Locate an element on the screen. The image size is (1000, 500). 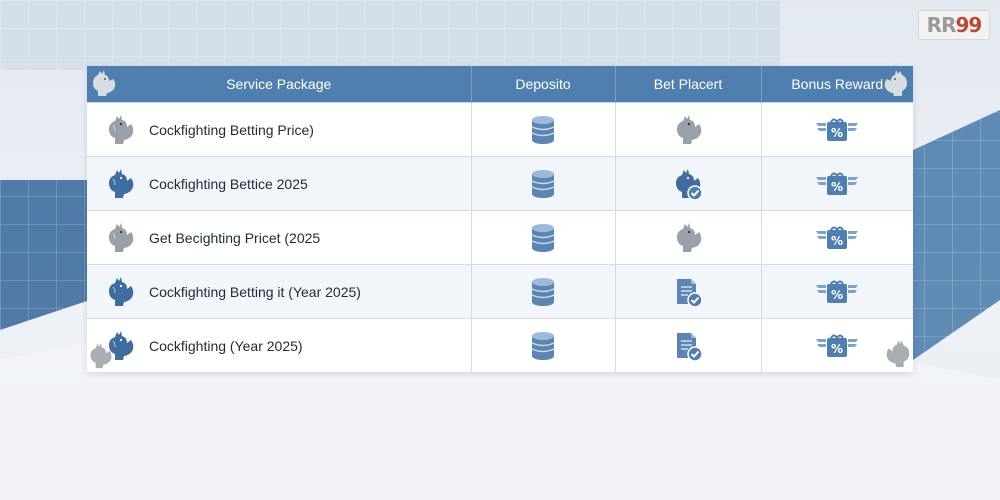
brand-logo: RR 99 is located at coordinates (954, 25).